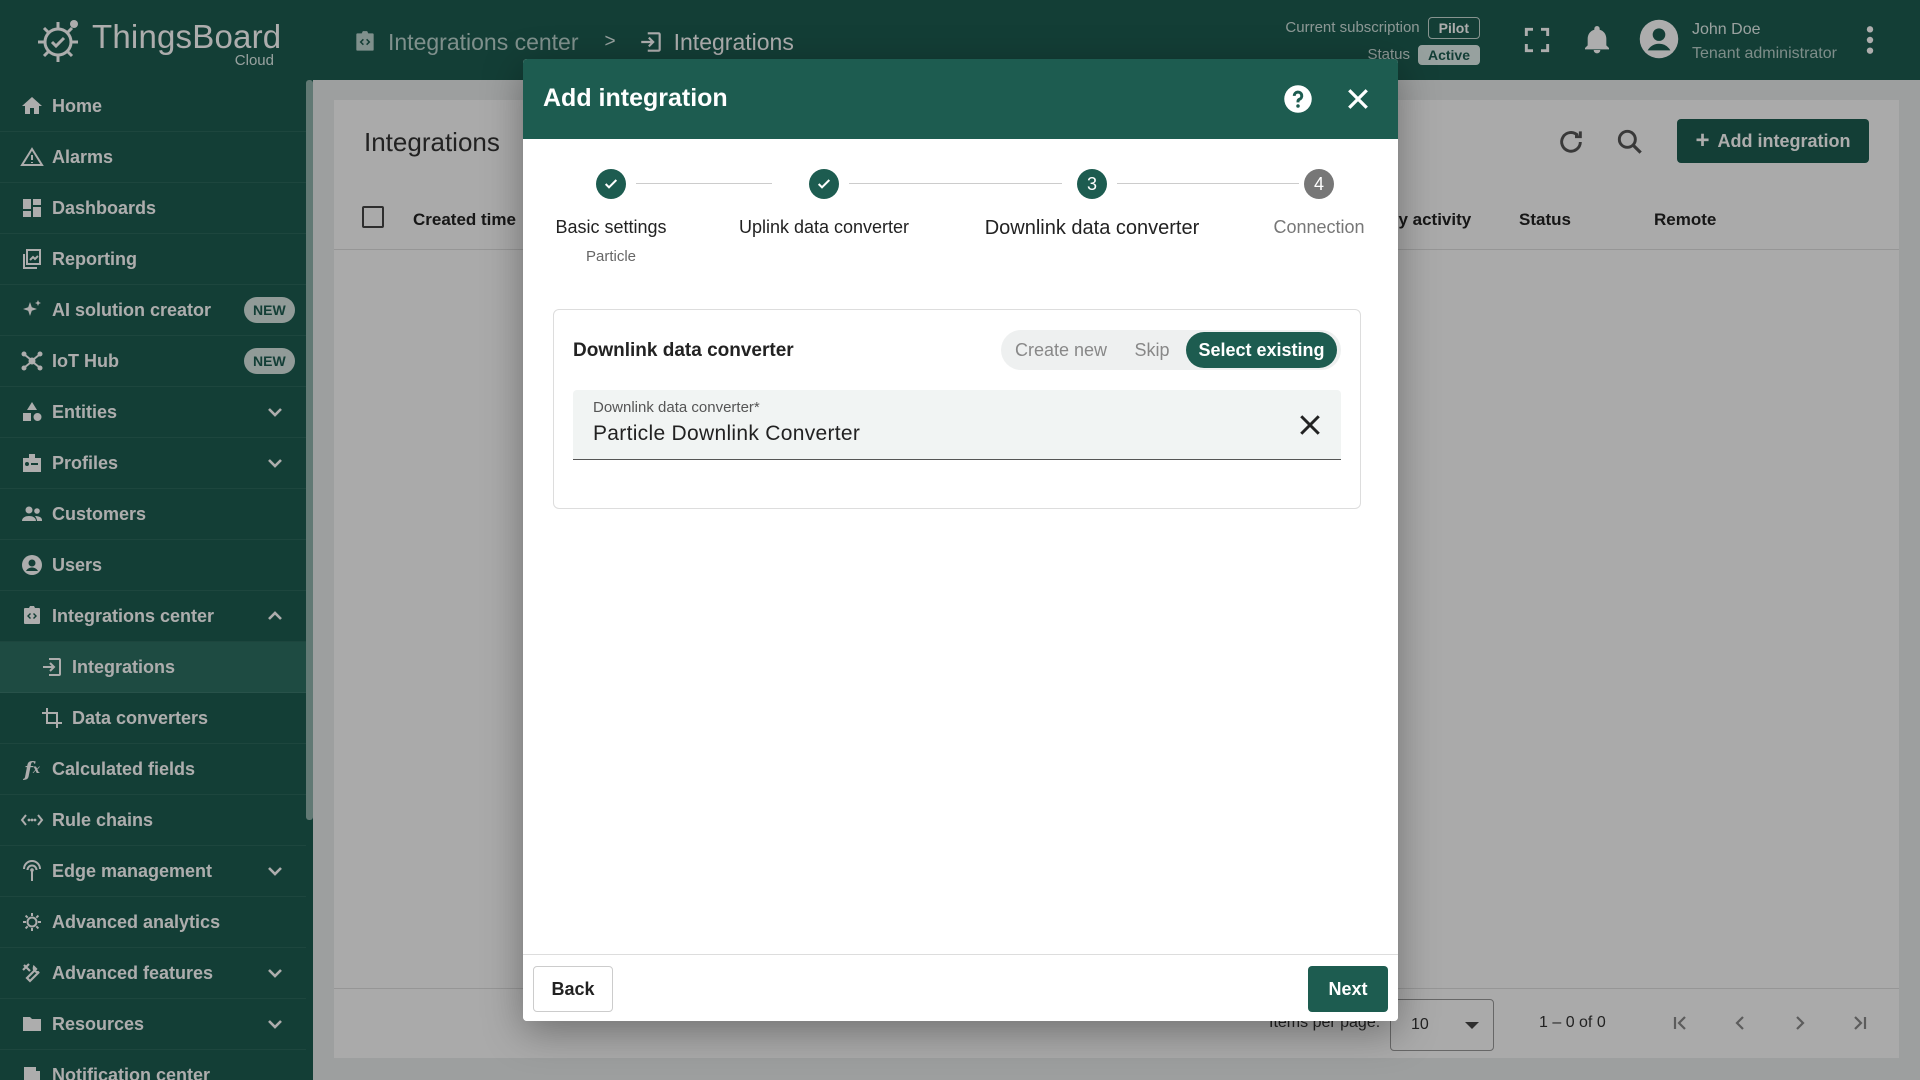  Describe the element at coordinates (676, 407) in the screenshot. I see `field-label: Downlink data converter*` at that location.